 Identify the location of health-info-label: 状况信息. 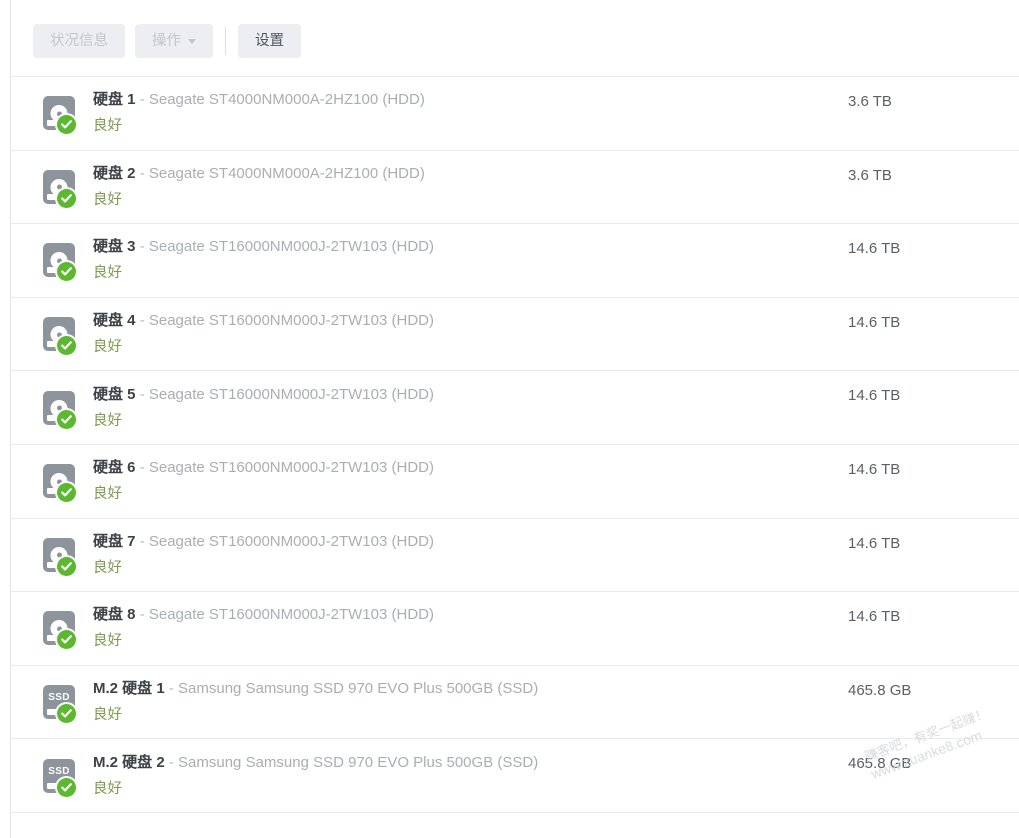
(79, 41).